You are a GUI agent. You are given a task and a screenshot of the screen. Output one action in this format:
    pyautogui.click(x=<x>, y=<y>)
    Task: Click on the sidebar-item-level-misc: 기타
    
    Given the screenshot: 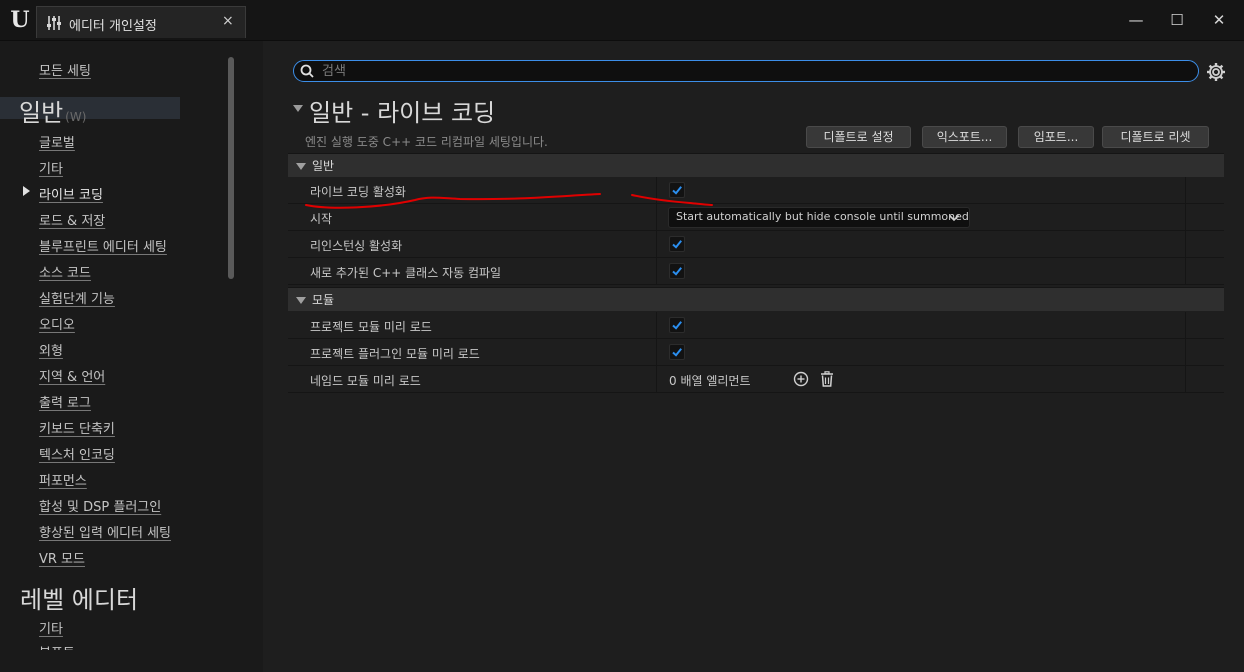 What is the action you would take?
    pyautogui.click(x=51, y=627)
    